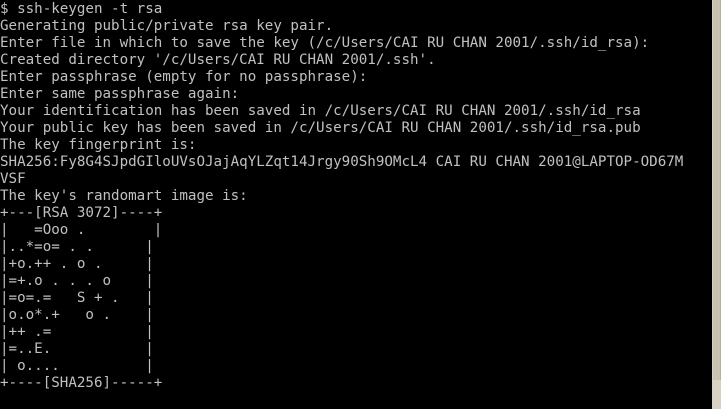  What do you see at coordinates (167, 26) in the screenshot?
I see `terminal-line: Generating public/private rsa key pair.` at bounding box center [167, 26].